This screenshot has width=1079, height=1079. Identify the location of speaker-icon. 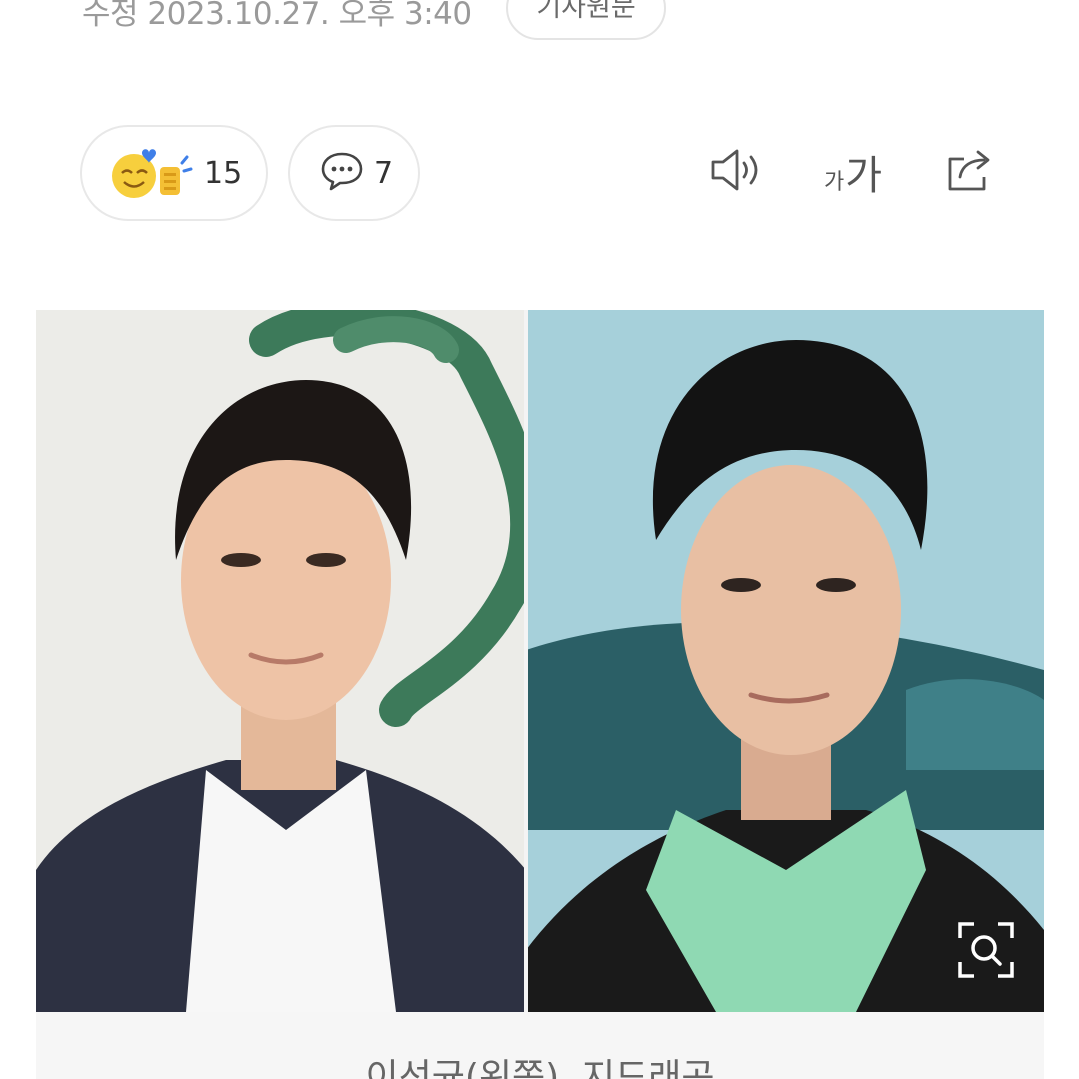
(738, 172).